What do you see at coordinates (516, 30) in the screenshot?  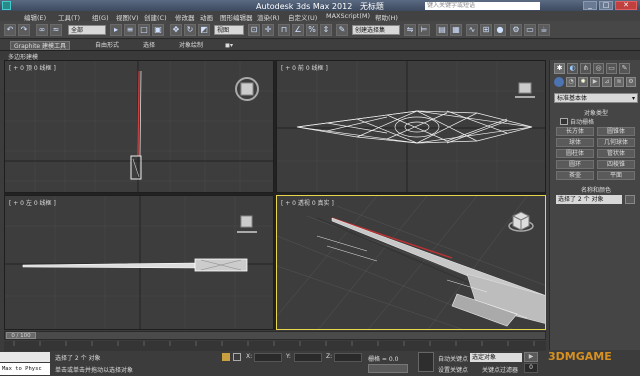 I see `render-setup-icon: ⚙` at bounding box center [516, 30].